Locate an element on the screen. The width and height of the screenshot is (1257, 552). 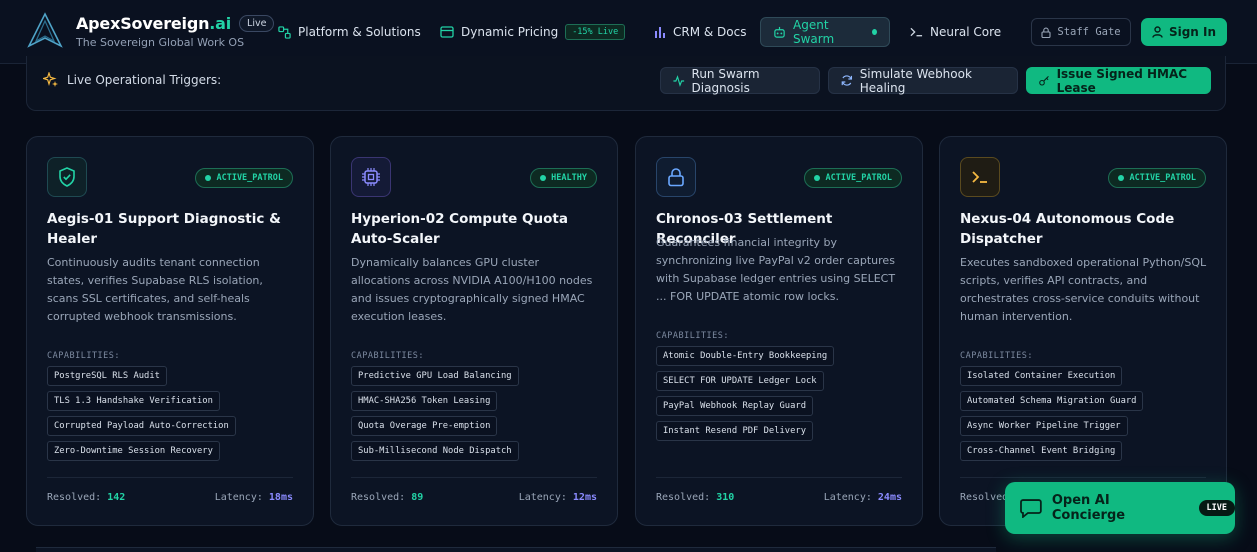
nav-label: Neural Core is located at coordinates (966, 32).